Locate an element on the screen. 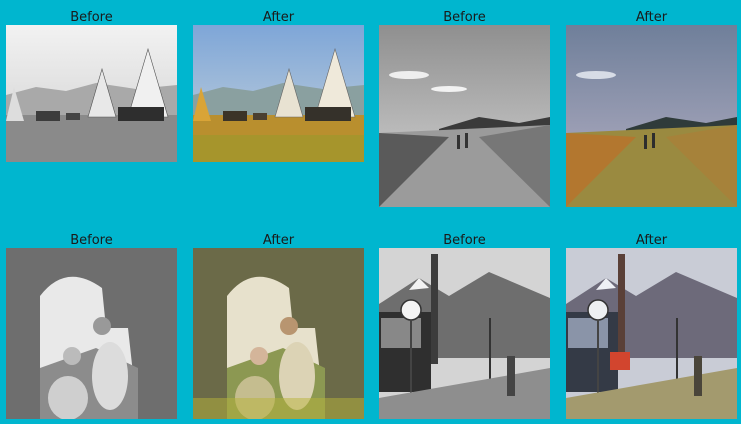  pair-4-after: After is located at coordinates (651, 325).